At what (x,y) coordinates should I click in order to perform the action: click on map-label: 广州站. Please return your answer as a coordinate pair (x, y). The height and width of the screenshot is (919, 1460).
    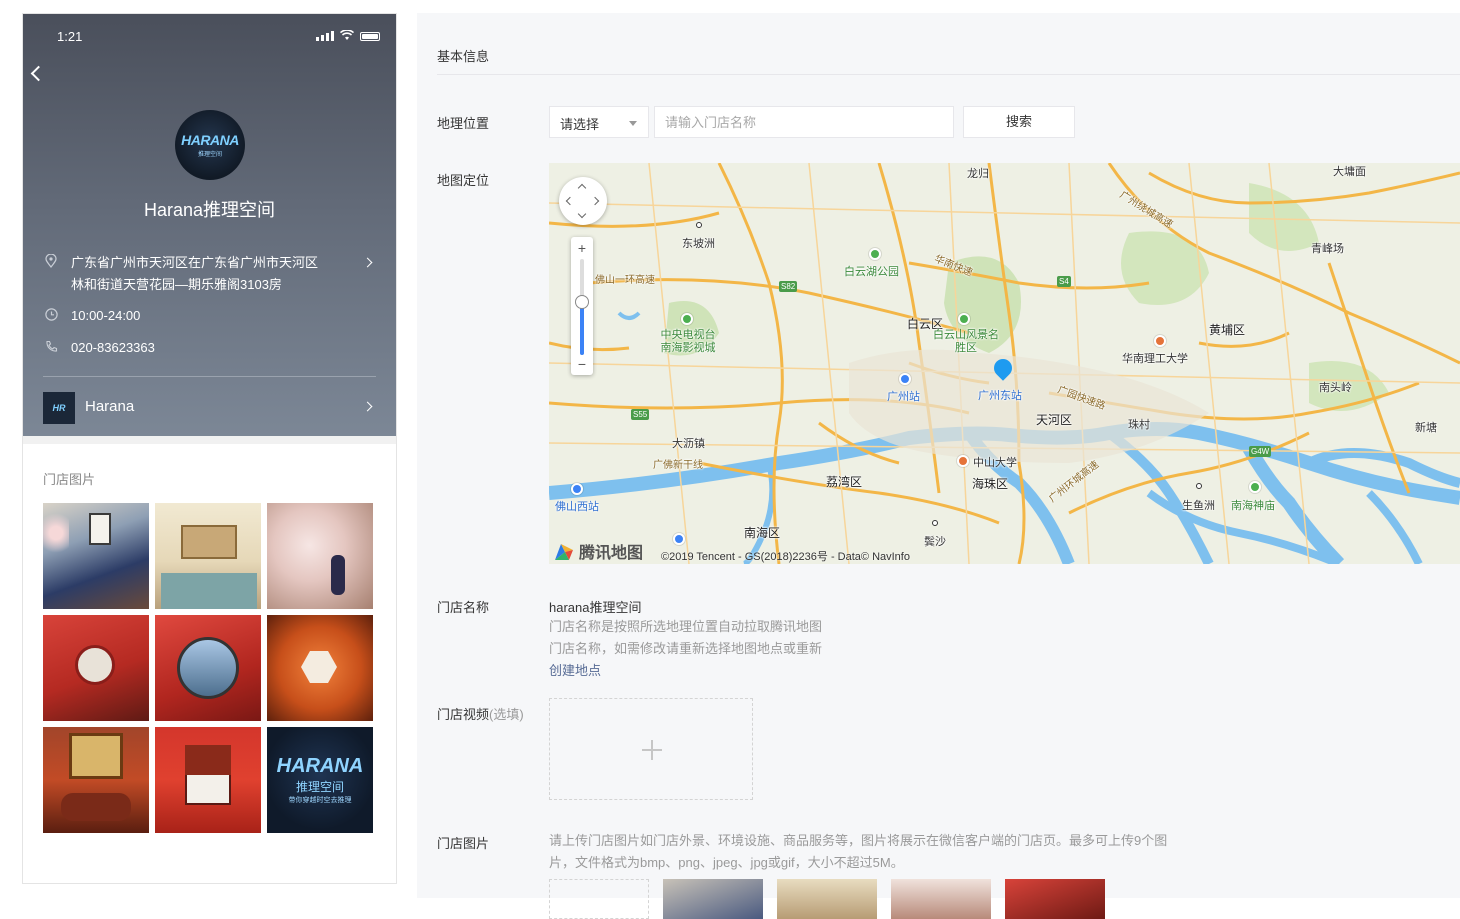
    Looking at the image, I should click on (903, 397).